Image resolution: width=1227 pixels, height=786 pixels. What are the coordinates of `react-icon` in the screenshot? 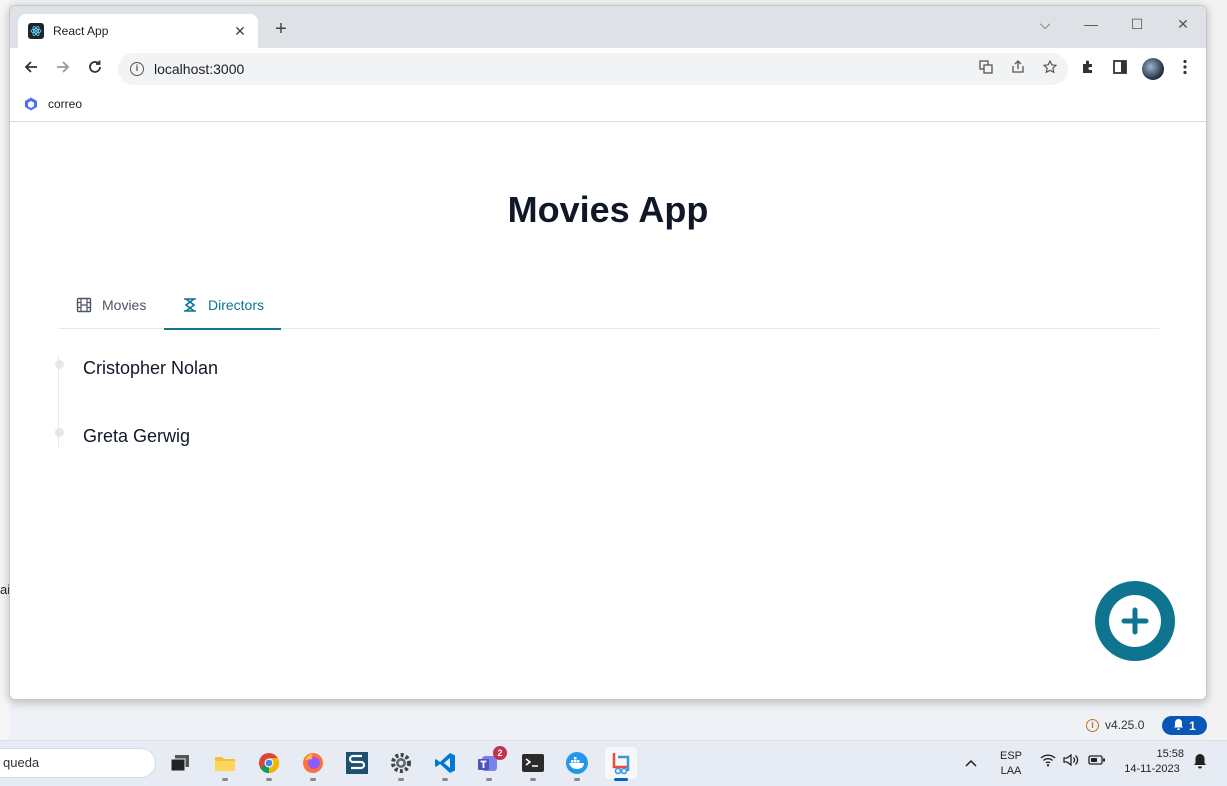 It's located at (36, 31).